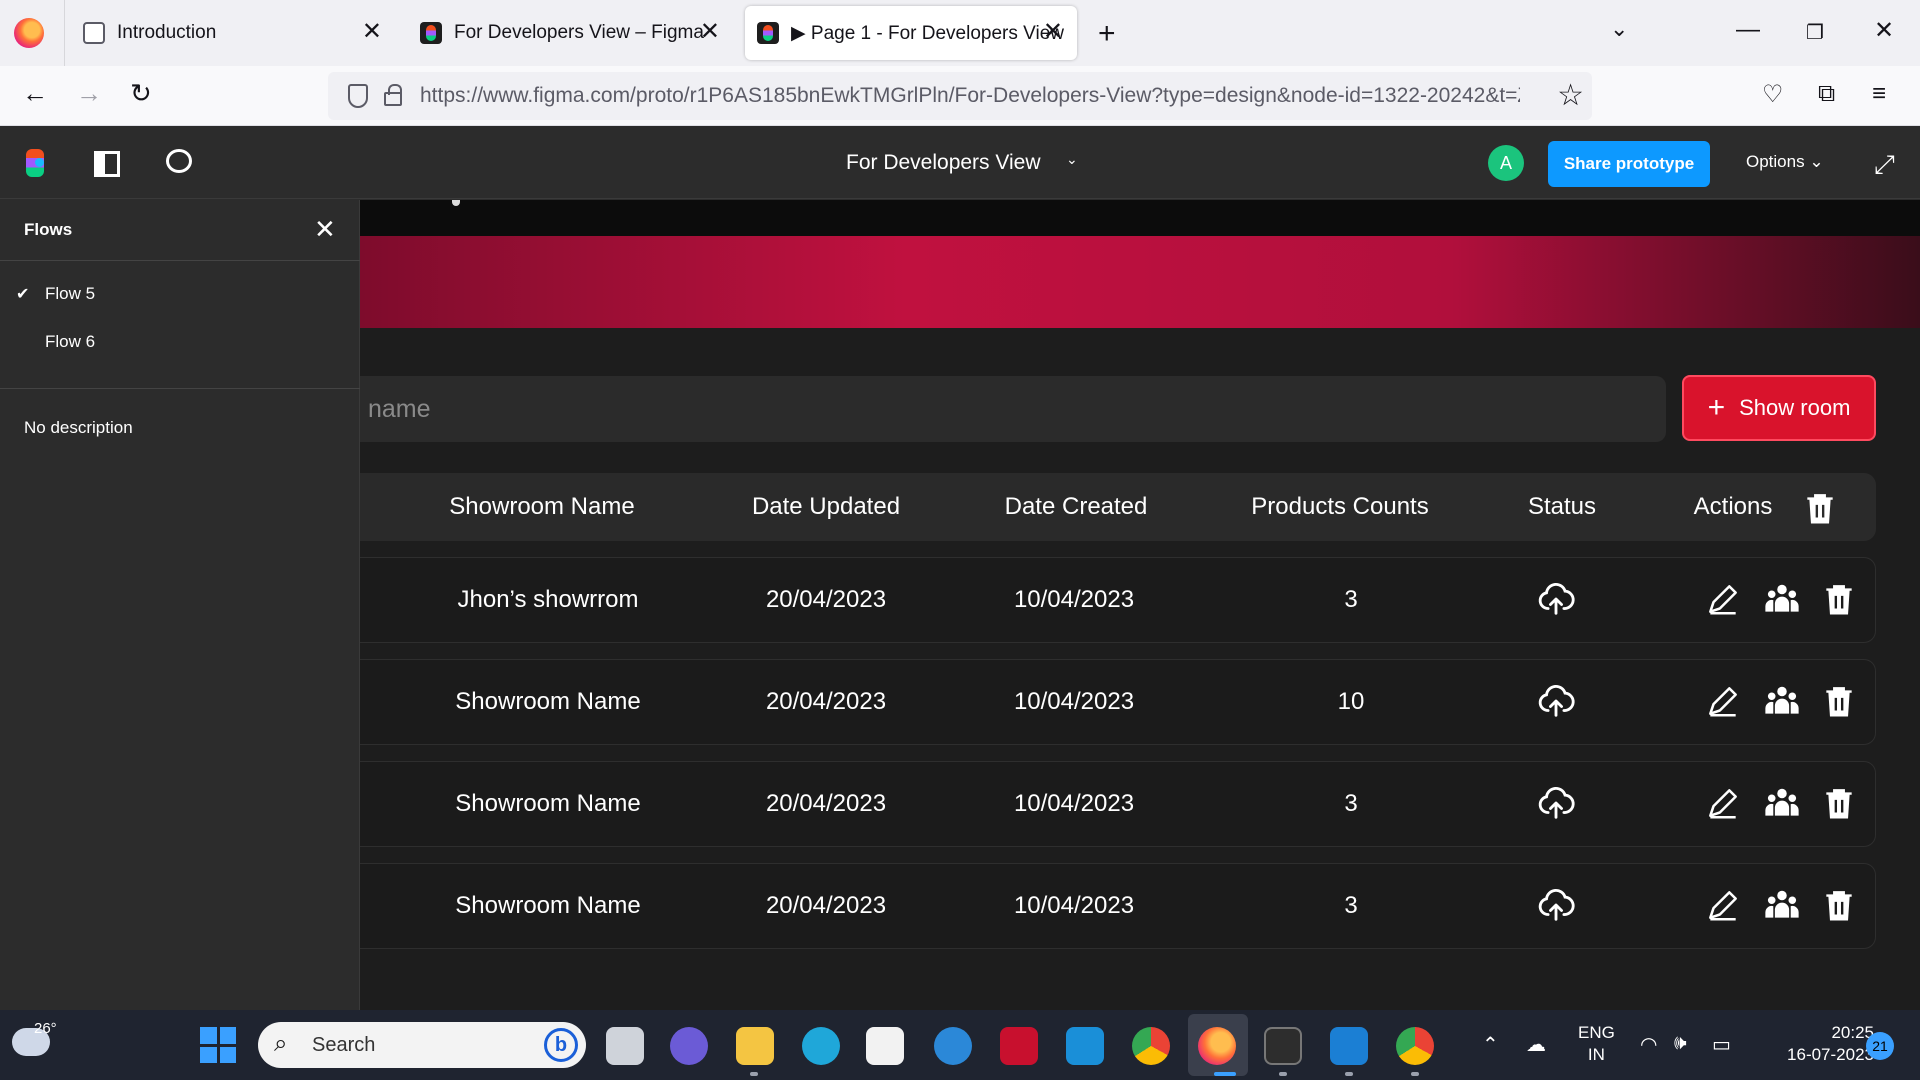  What do you see at coordinates (1536, 1044) in the screenshot?
I see `onedrive-icon: ☁` at bounding box center [1536, 1044].